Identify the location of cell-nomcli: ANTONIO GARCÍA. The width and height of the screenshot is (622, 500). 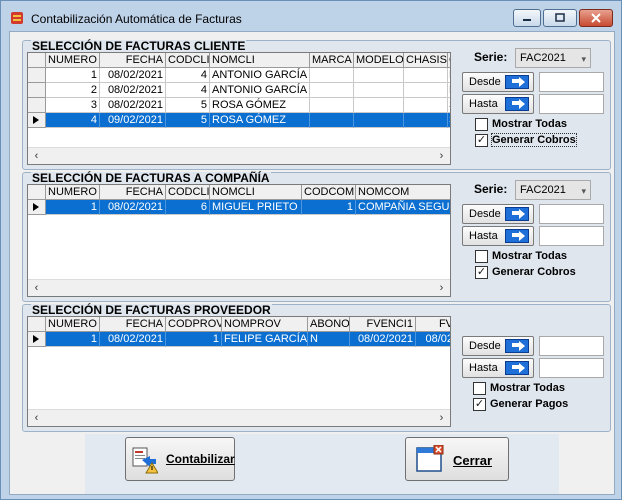
(260, 75).